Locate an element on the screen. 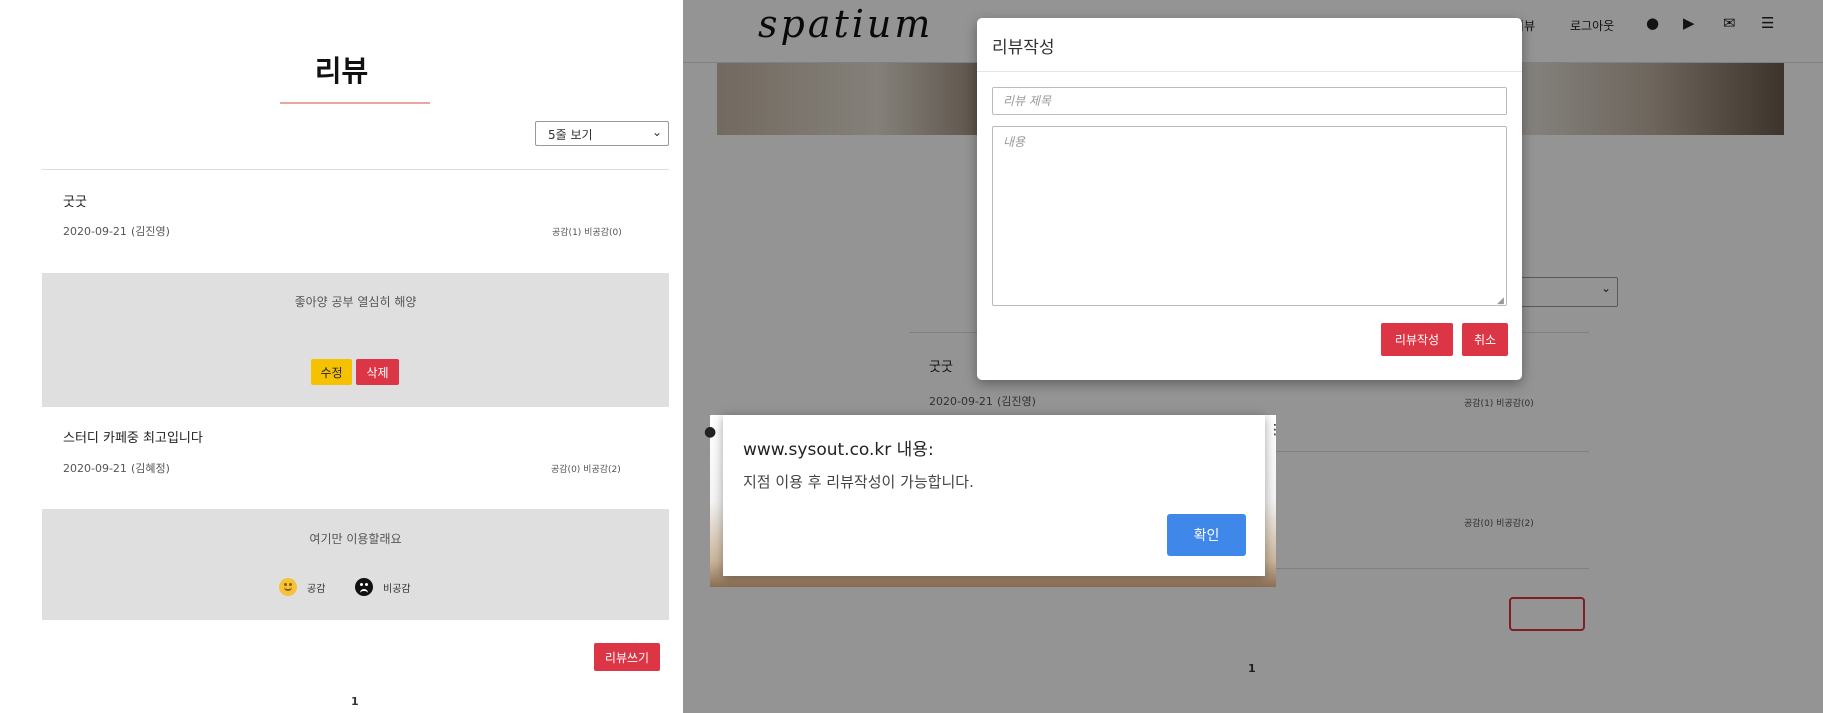 The width and height of the screenshot is (1823, 713). review-title: 굿굿 is located at coordinates (75, 200).